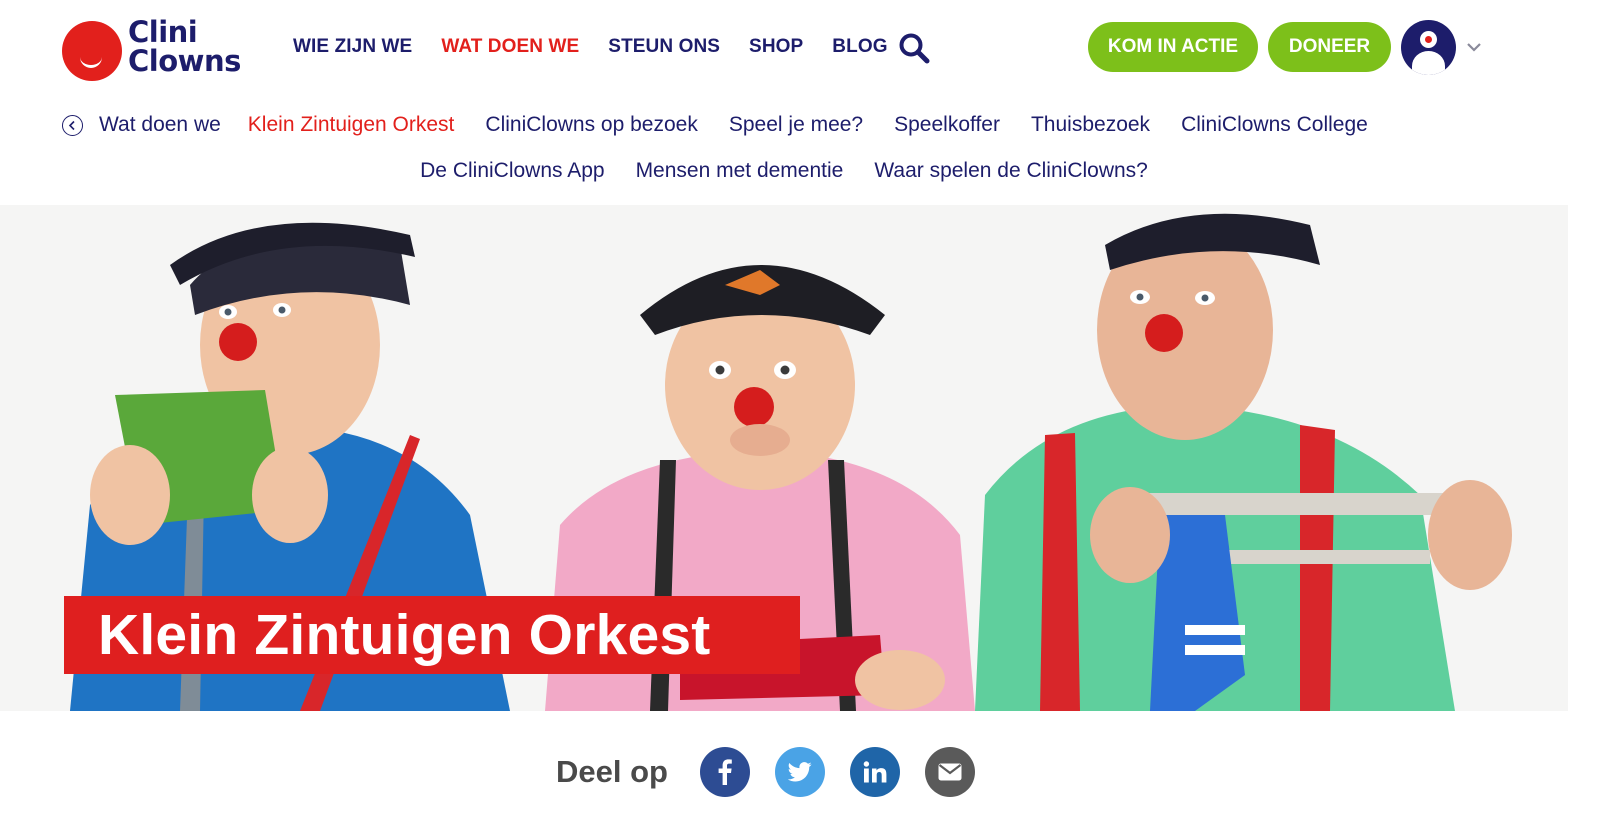 The height and width of the screenshot is (820, 1600). Describe the element at coordinates (740, 171) in the screenshot. I see `subnav-mensen-met-dementie: Mensen met dementie` at that location.